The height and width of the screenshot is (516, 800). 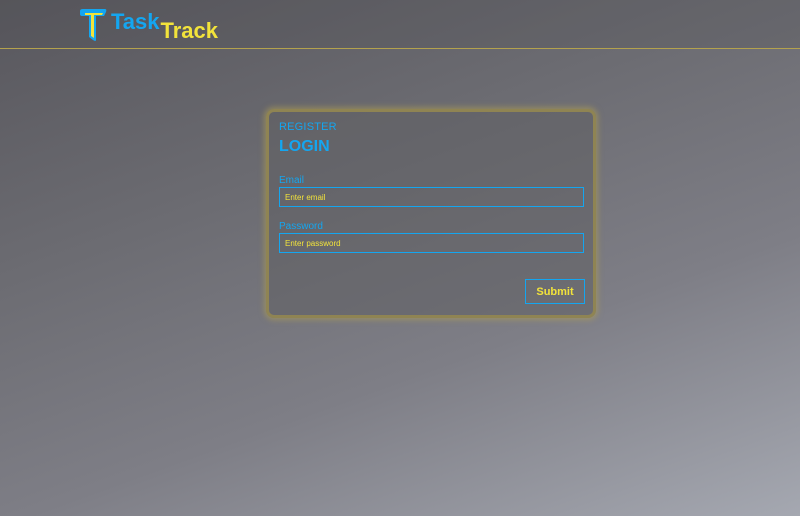 What do you see at coordinates (308, 127) in the screenshot?
I see `register-link: REGISTER` at bounding box center [308, 127].